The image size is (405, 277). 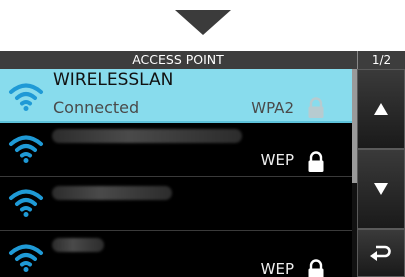 What do you see at coordinates (96, 107) in the screenshot?
I see `connection-status: Connected` at bounding box center [96, 107].